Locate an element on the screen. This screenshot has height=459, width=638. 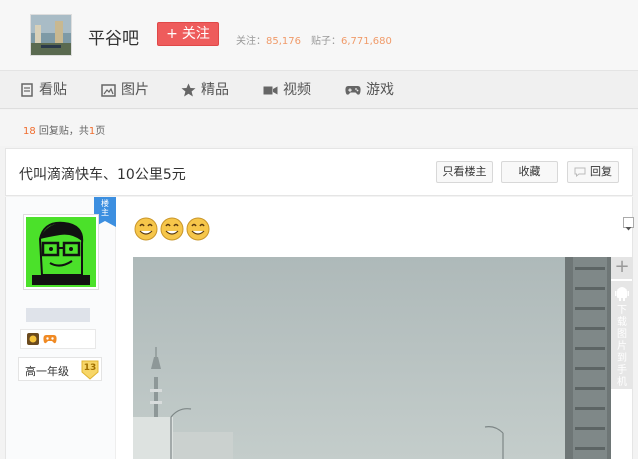
reply-button-label: 回复 is located at coordinates (601, 171).